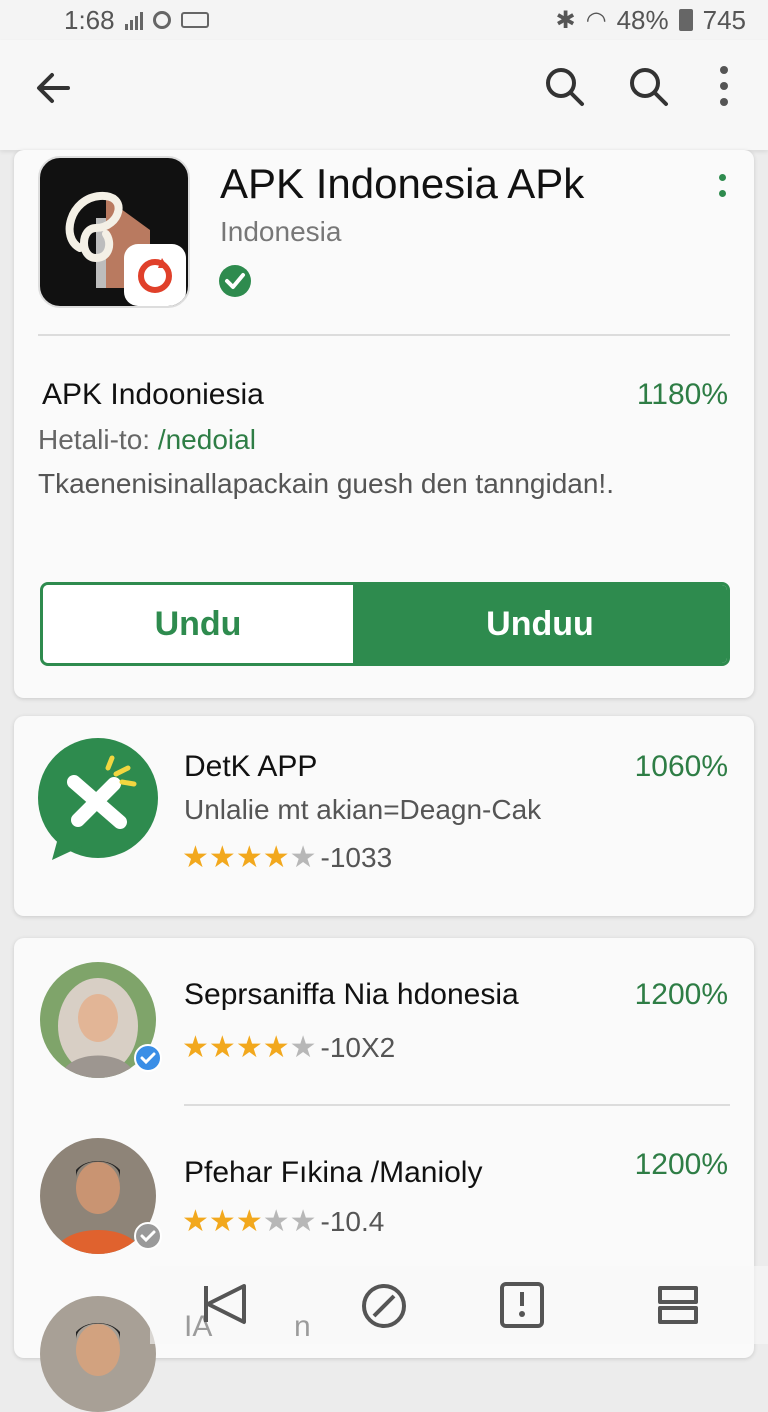 The height and width of the screenshot is (1412, 768). What do you see at coordinates (678, 1305) in the screenshot?
I see `recent-apps-icon` at bounding box center [678, 1305].